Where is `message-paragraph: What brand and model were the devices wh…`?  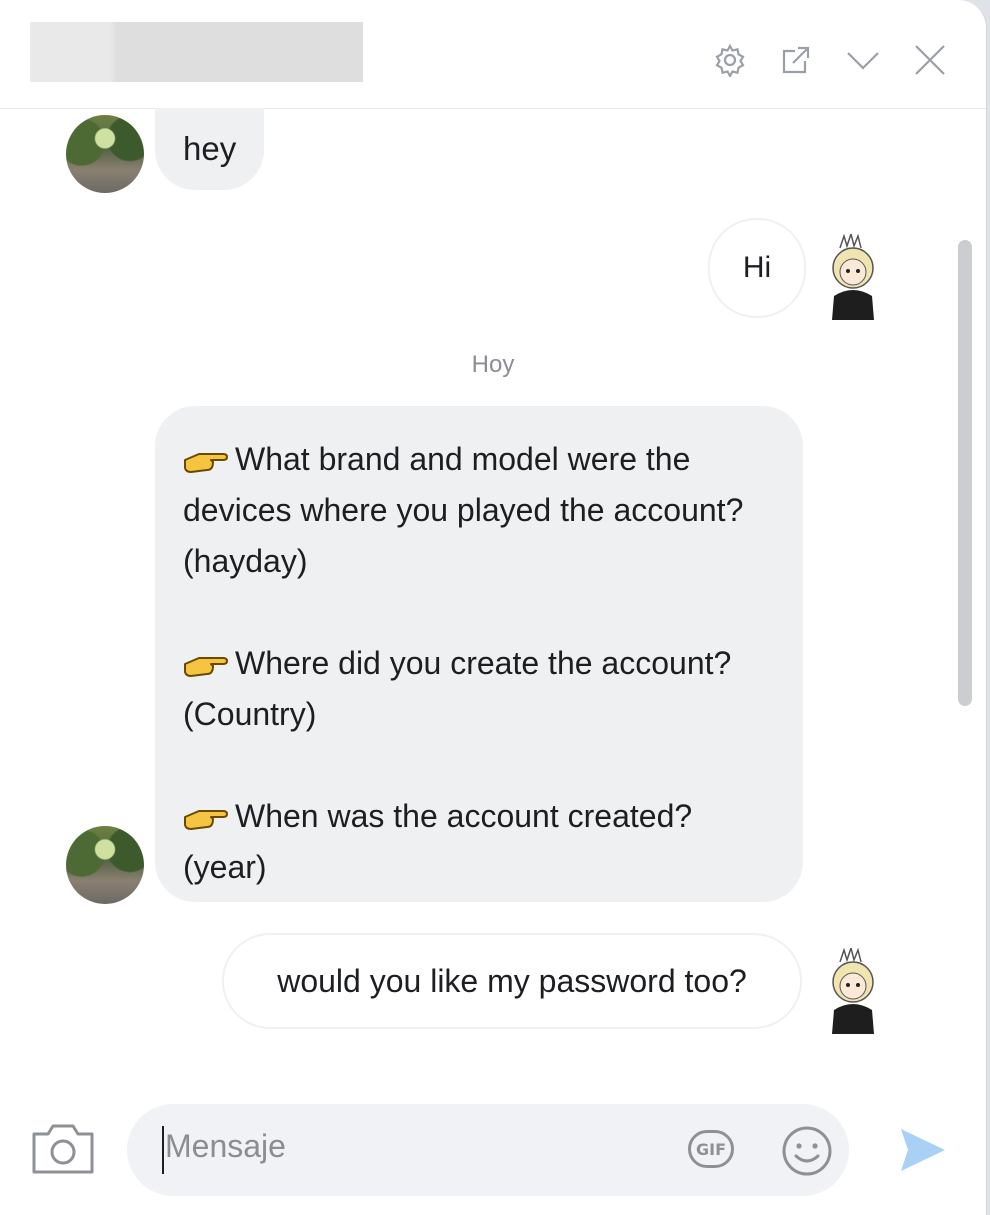
message-paragraph: What brand and model were the devices wh… is located at coordinates (463, 510).